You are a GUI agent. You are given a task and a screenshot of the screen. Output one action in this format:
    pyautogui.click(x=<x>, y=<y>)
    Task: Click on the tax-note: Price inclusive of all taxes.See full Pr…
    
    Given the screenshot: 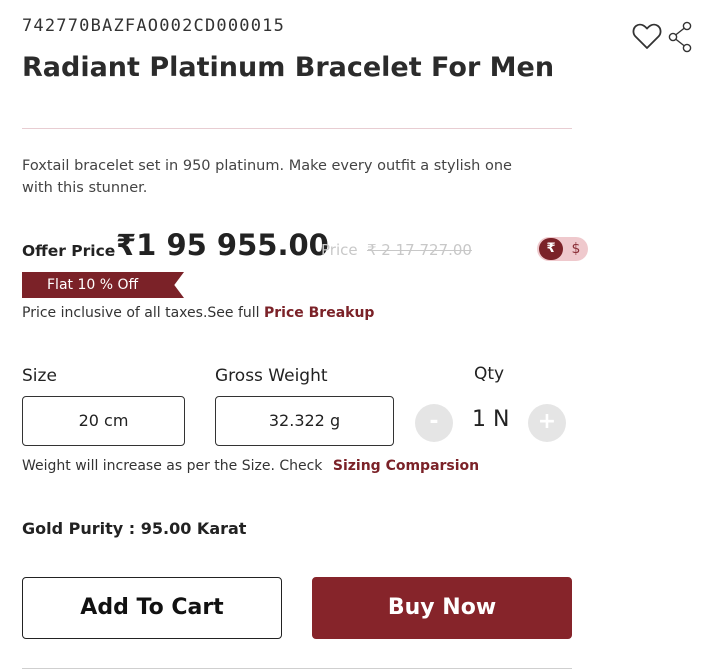 What is the action you would take?
    pyautogui.click(x=198, y=313)
    